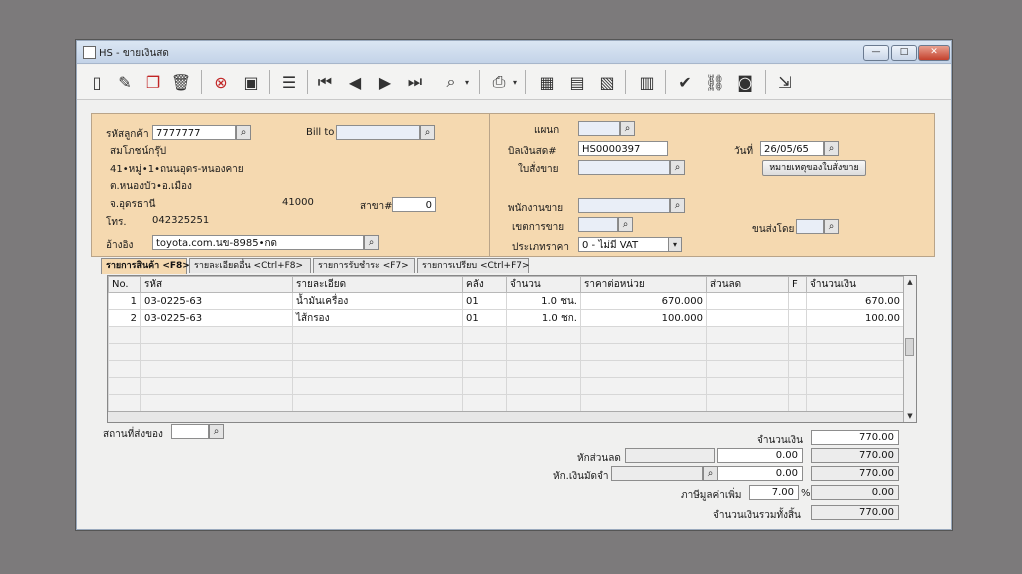 The image size is (1022, 574). Describe the element at coordinates (598, 224) in the screenshot. I see `sales-area-input` at that location.